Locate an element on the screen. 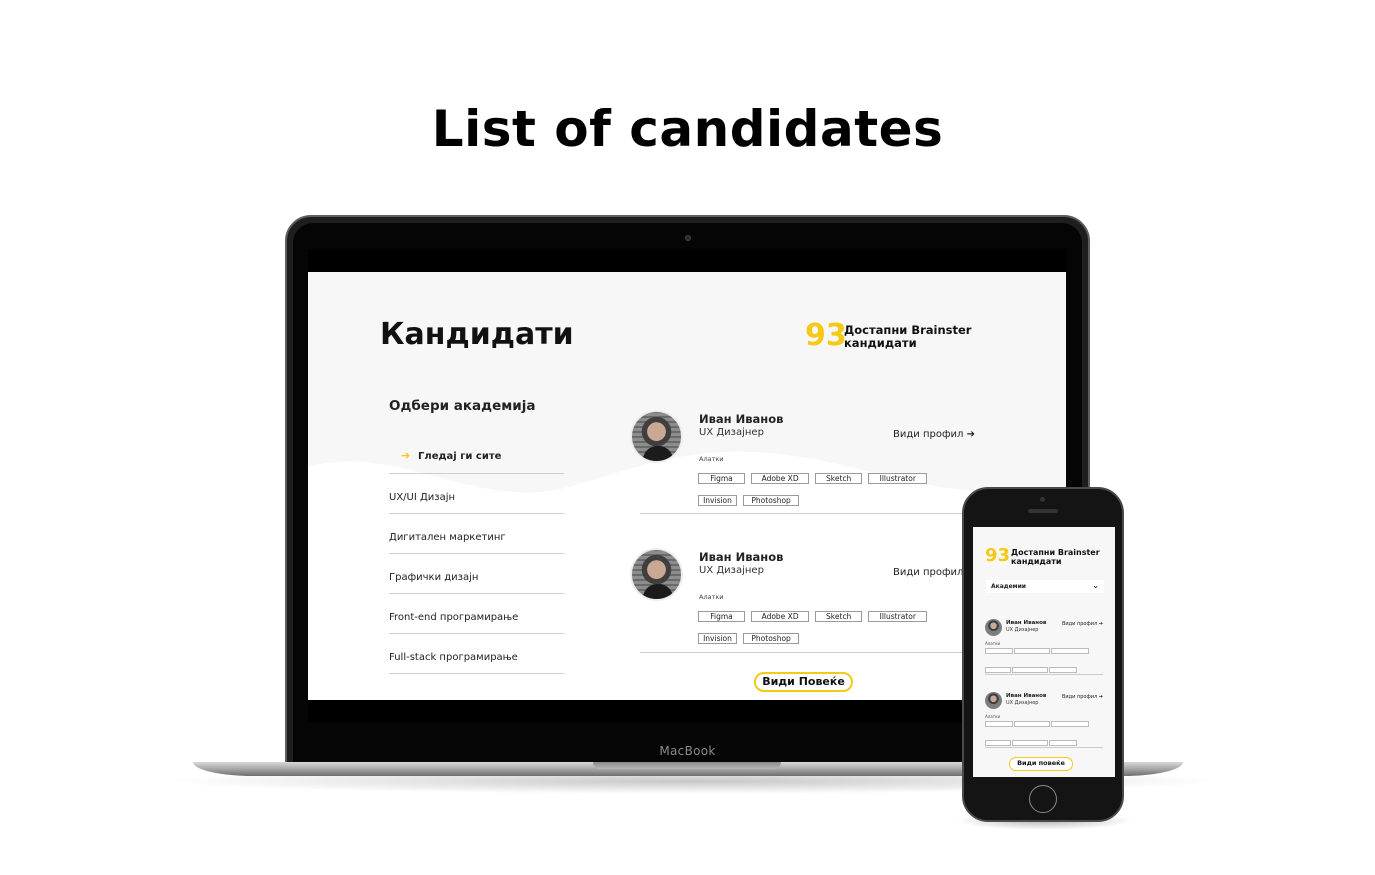 Image resolution: width=1375 pixels, height=875 pixels. filter-item-ux-ui: UX/UI Дизајн is located at coordinates (476, 494).